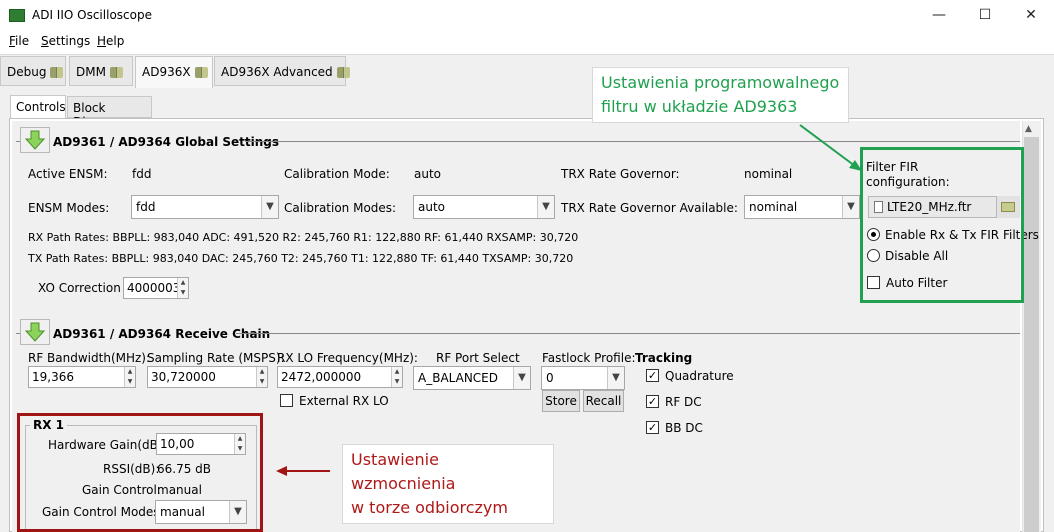  I want to click on green-arrow-head, so click(855, 165).